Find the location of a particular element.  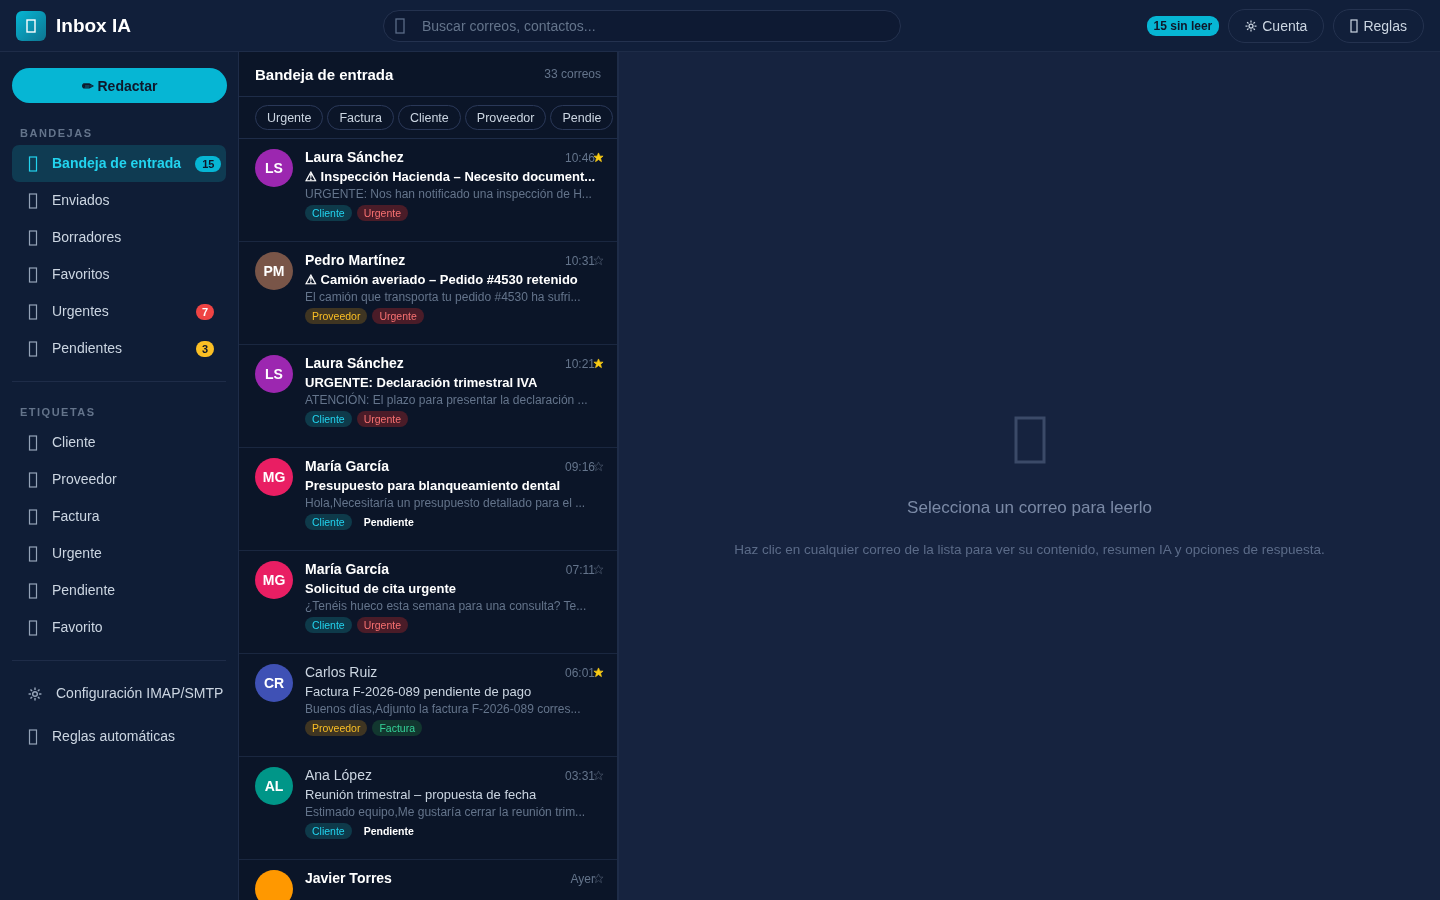

email-item: MG María García 07:11 Solicitud de cita urgente ¿Tenéis hueco esta semana para una consulta? Te... Cliente Urgente is located at coordinates (428, 602).